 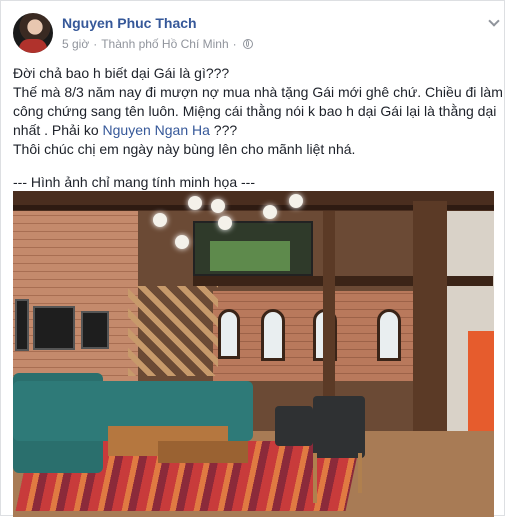 I want to click on post-location: Thành phố Hồ Chí Minh, so click(x=164, y=44).